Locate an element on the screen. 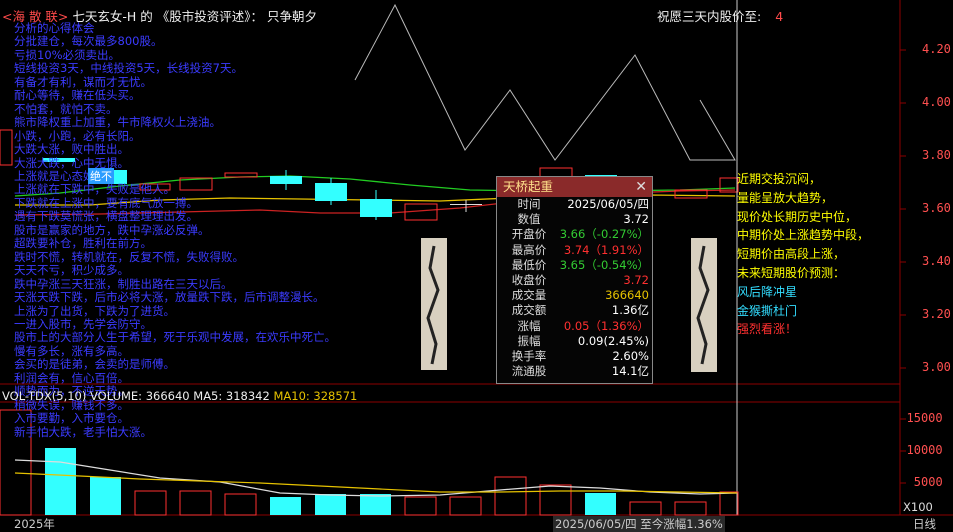  blue-badge: 绝不 is located at coordinates (101, 176).